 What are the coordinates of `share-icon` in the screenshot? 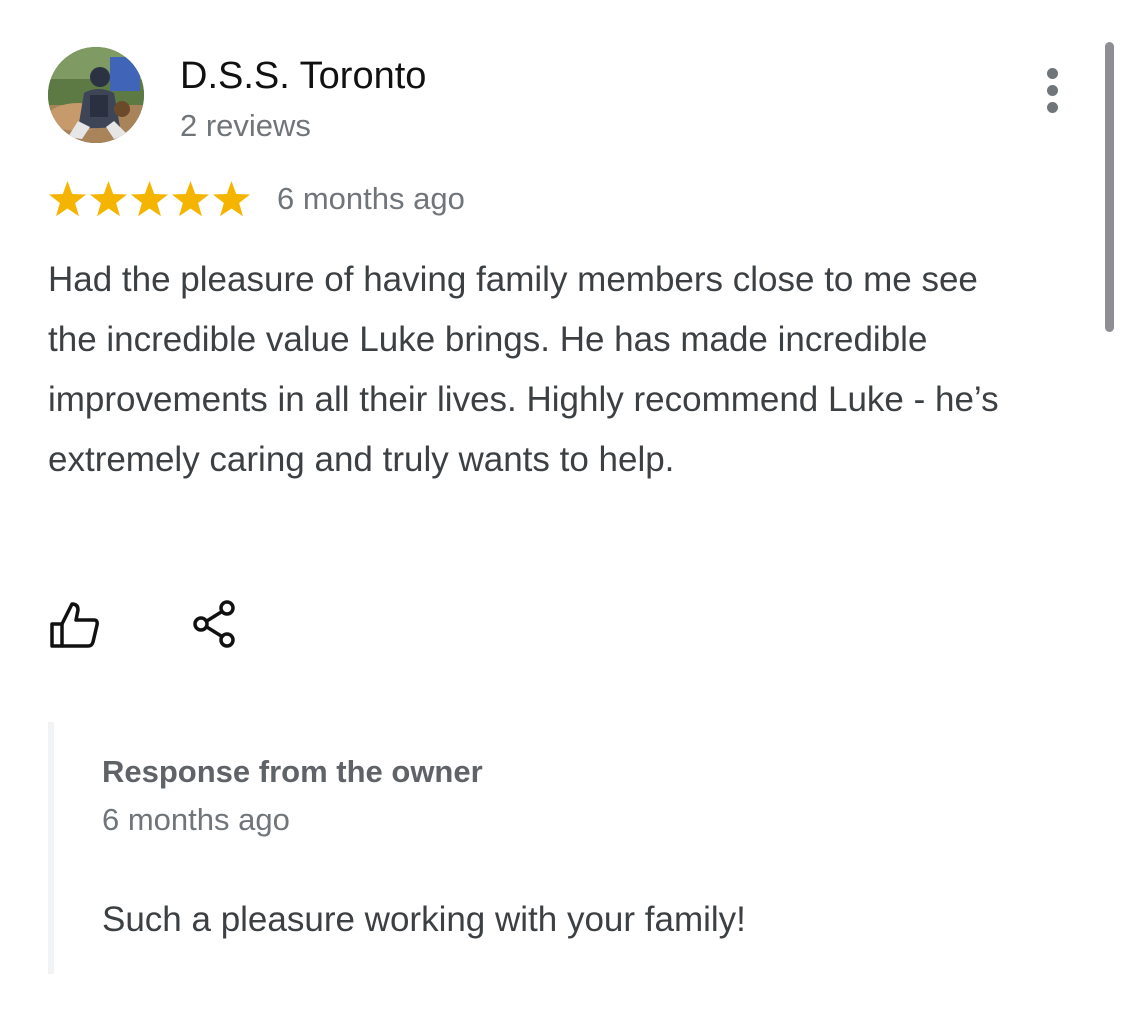 It's located at (214, 624).